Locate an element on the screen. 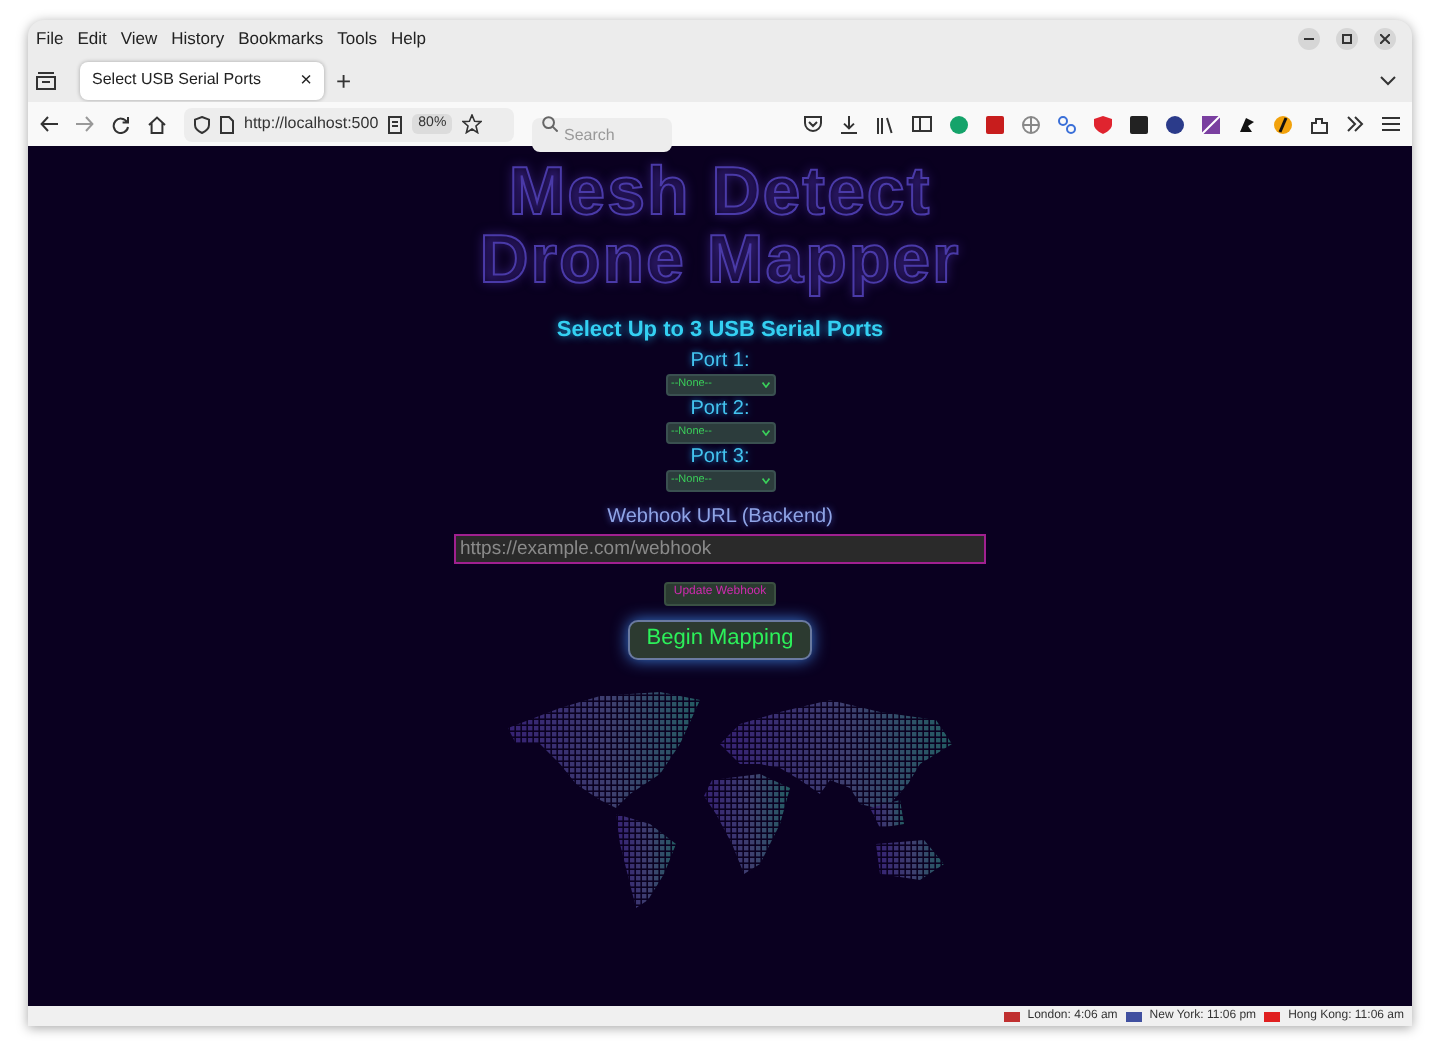  maximize-icon is located at coordinates (1347, 39).